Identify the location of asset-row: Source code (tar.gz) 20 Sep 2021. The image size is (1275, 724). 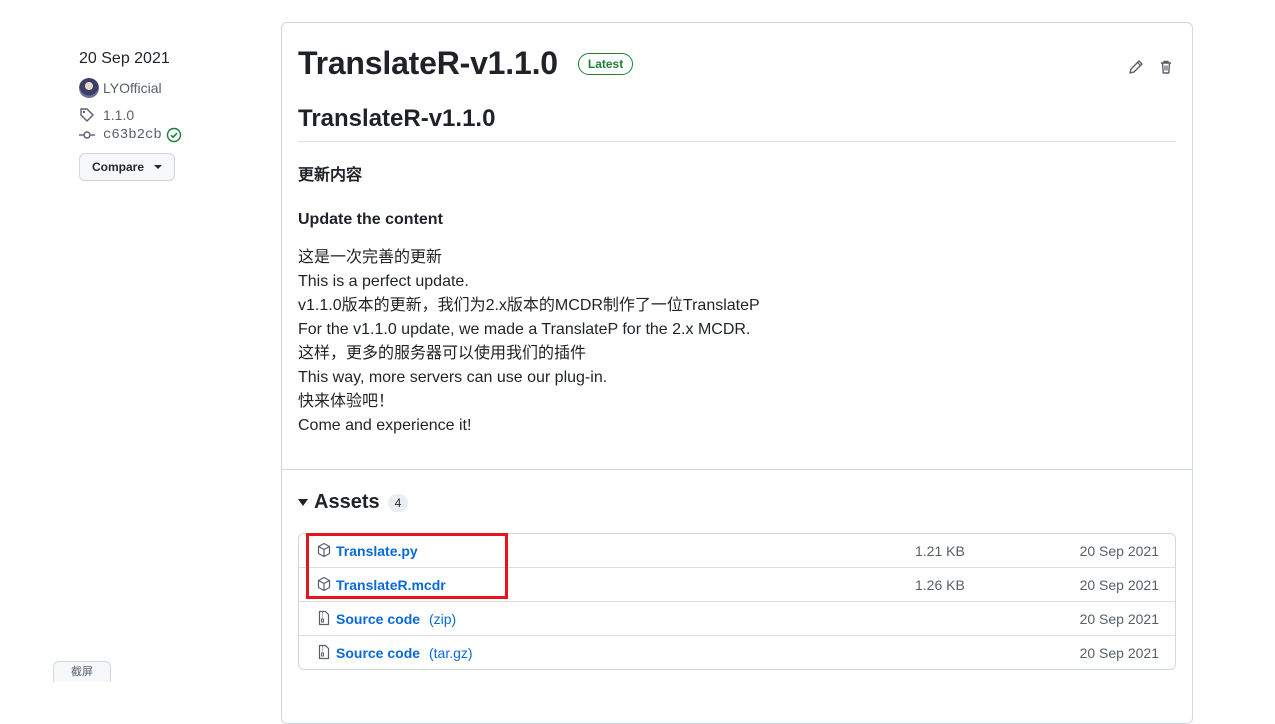
(737, 652).